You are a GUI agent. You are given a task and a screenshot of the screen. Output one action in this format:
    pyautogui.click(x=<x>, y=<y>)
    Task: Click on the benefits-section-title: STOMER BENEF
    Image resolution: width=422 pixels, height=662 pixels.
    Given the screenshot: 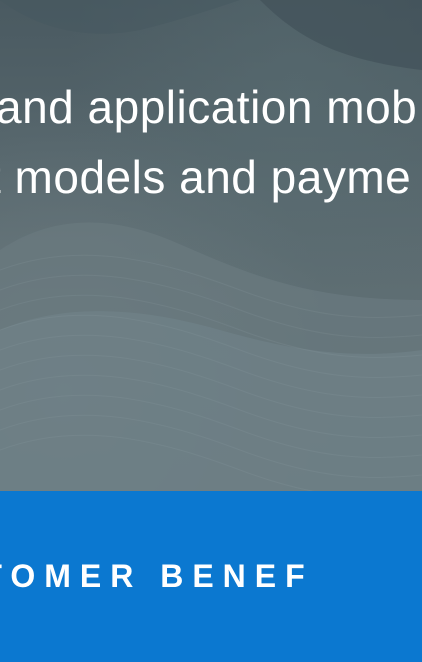 What is the action you would take?
    pyautogui.click(x=157, y=576)
    